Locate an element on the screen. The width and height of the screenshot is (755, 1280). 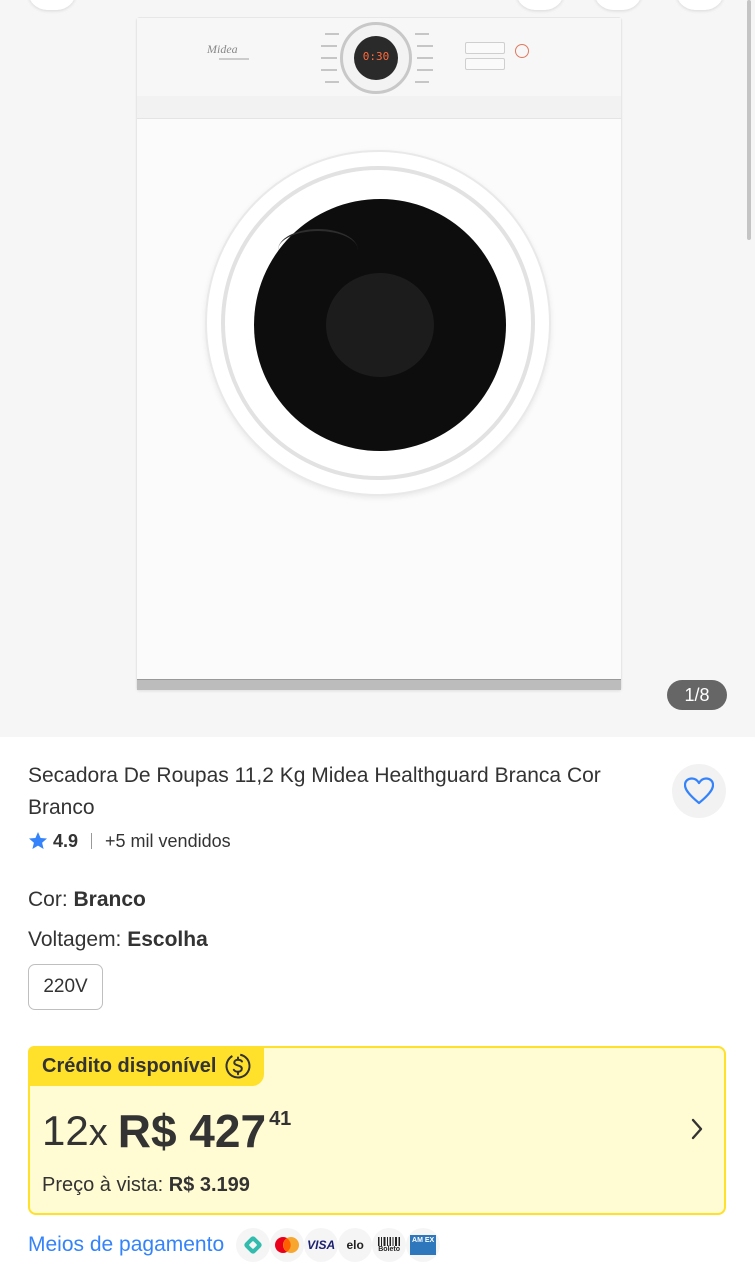
rating-value: 4.9 is located at coordinates (66, 840).